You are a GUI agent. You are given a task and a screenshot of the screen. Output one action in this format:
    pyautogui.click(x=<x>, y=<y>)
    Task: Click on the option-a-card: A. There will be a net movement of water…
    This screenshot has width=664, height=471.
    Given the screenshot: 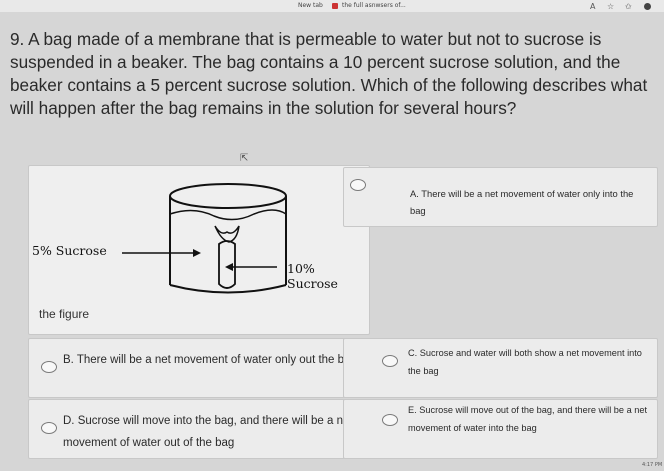 What is the action you would take?
    pyautogui.click(x=500, y=197)
    